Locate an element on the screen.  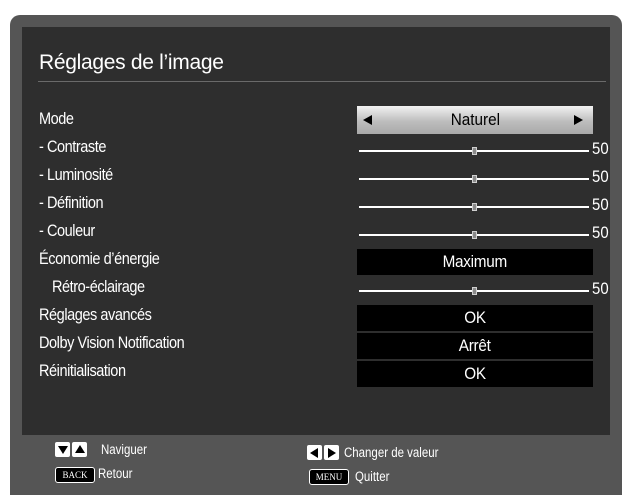
row-color: - Couleur 50 is located at coordinates (324, 235).